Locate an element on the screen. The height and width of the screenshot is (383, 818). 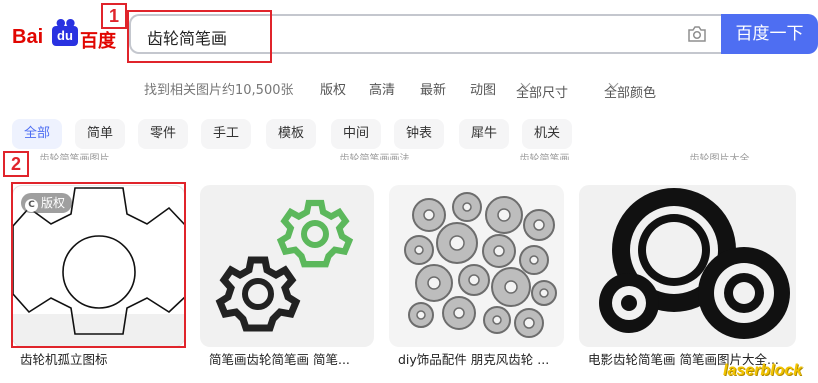
metal-gears-icon is located at coordinates (480, 265).